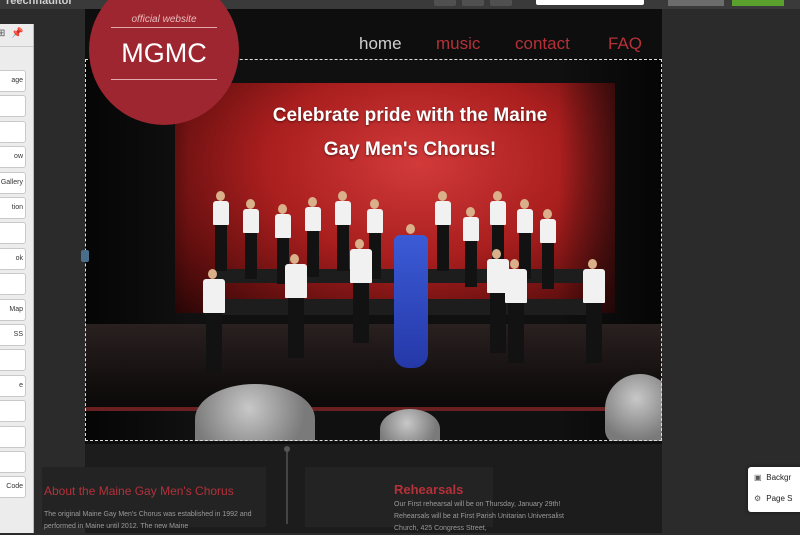 This screenshot has width=800, height=535. I want to click on nav-music: music, so click(458, 44).